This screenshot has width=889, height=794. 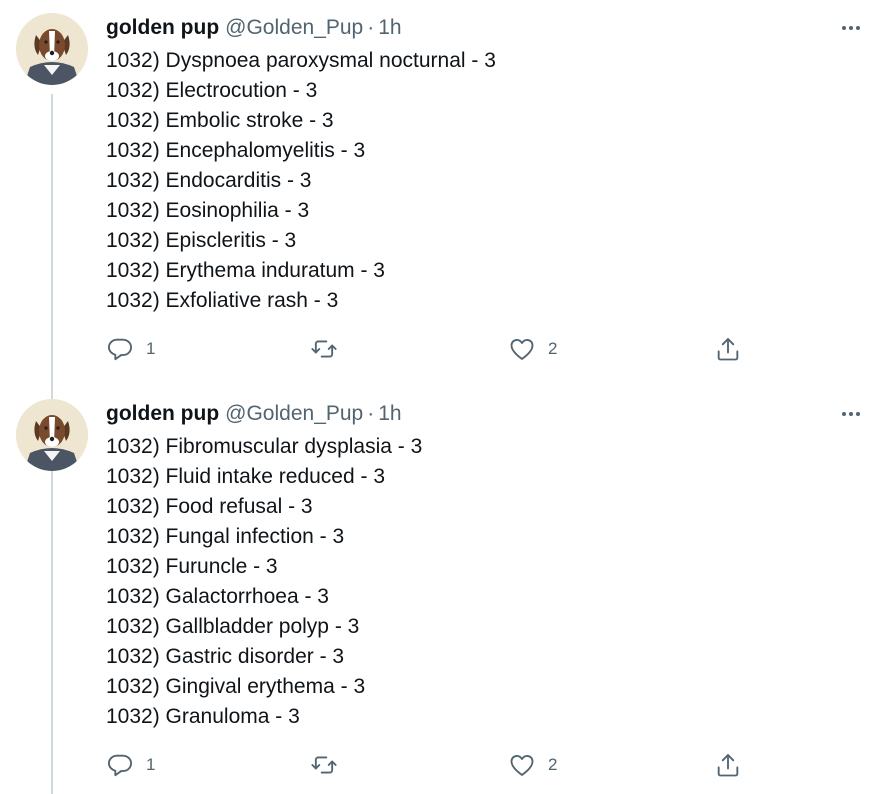 I want to click on tweet-line: 1032) Fibromuscular dysplasia - 3, so click(x=264, y=446).